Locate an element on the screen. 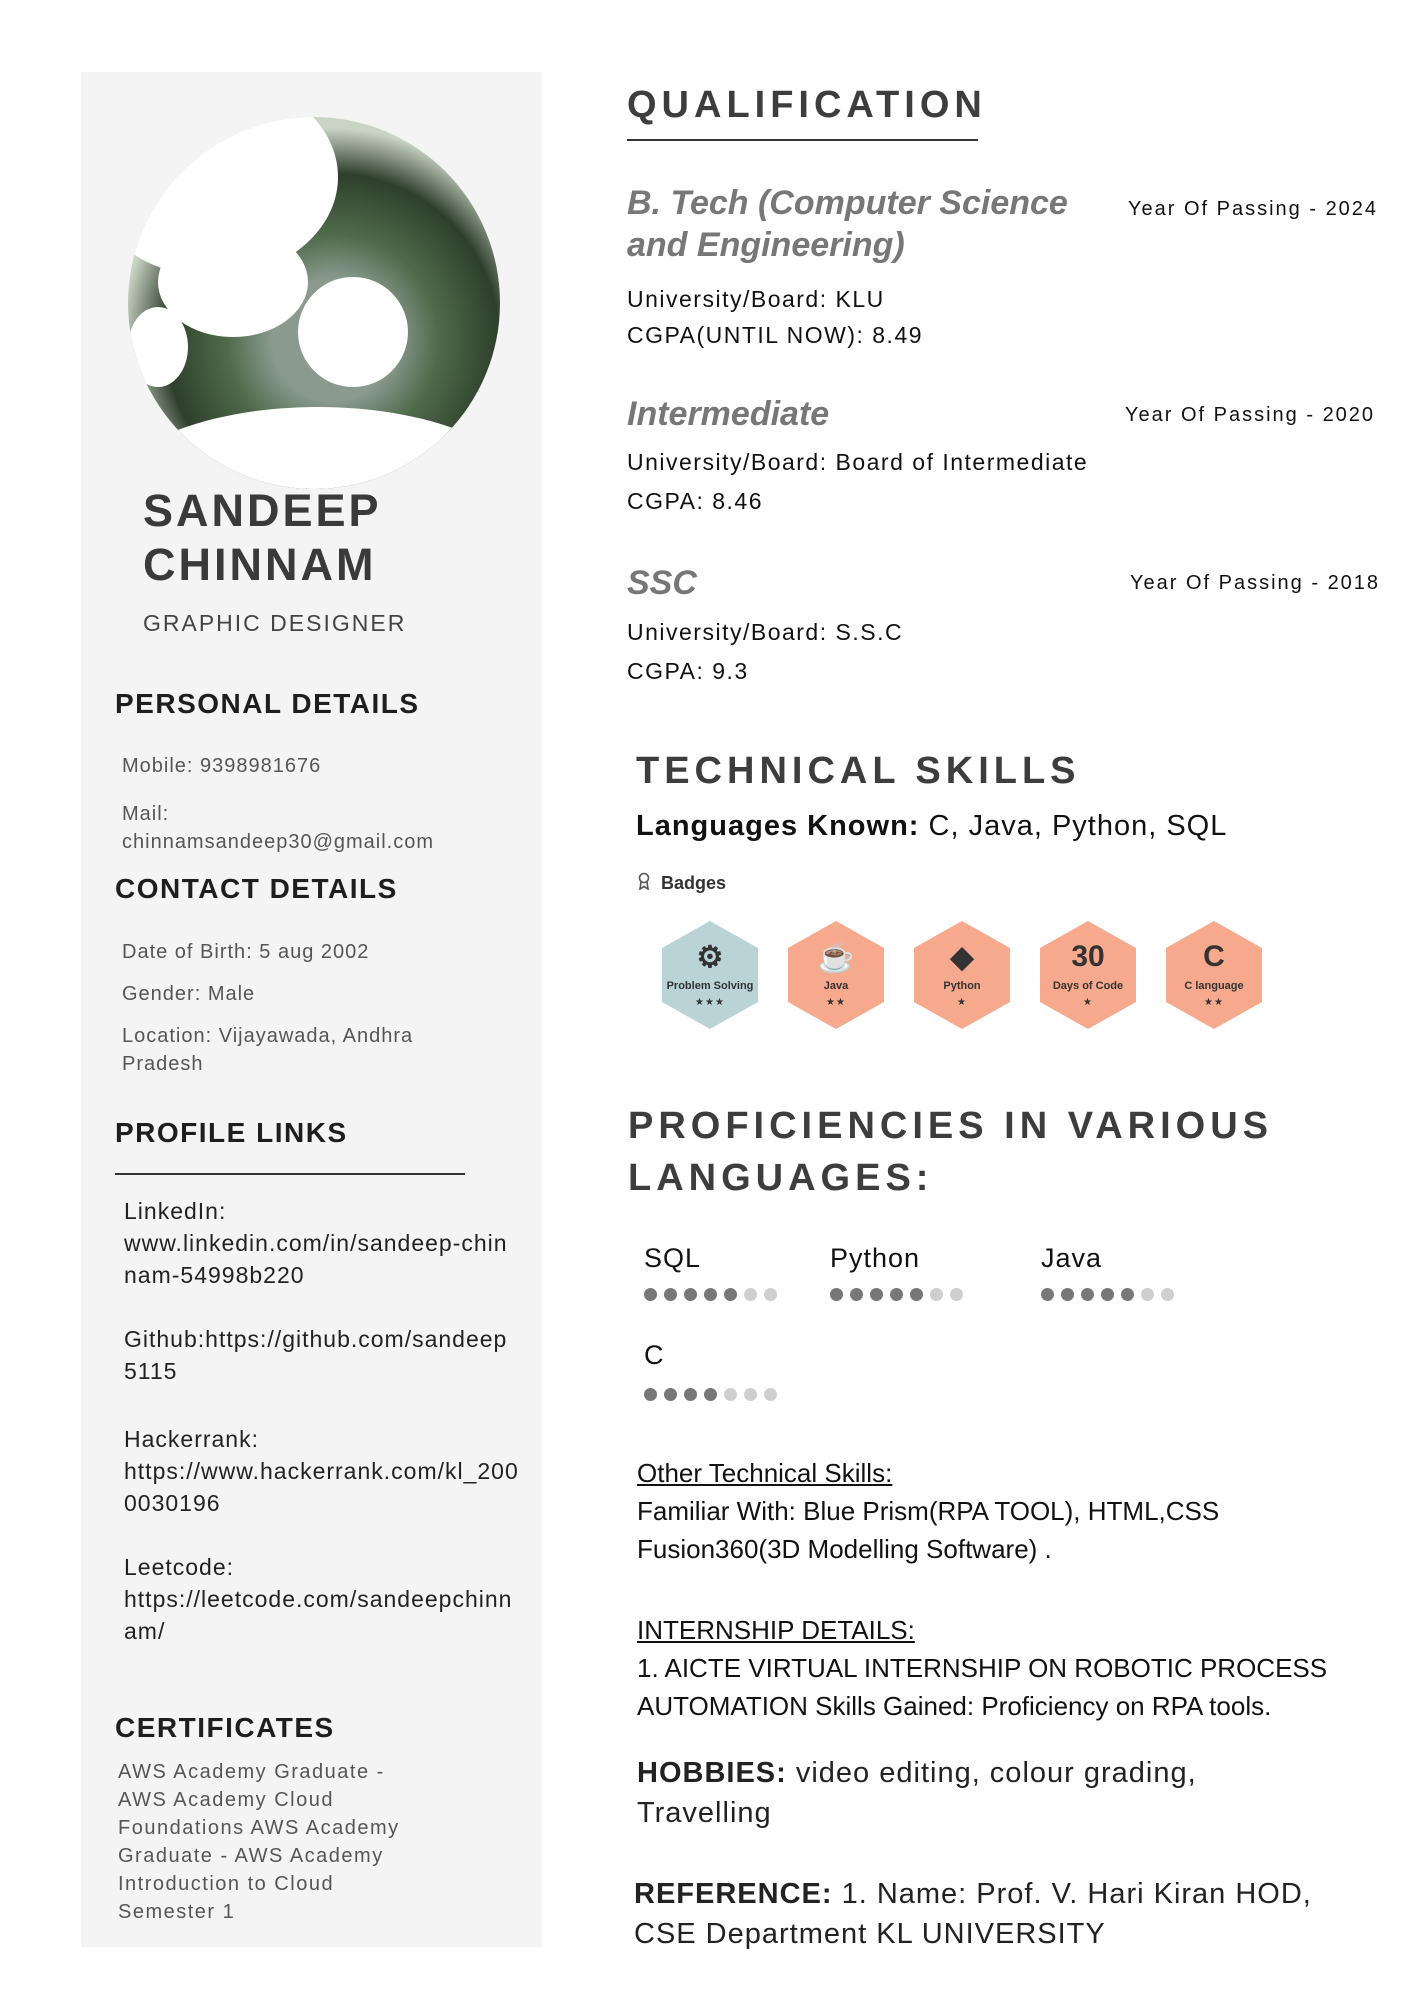 The width and height of the screenshot is (1413, 2000). divider is located at coordinates (290, 1174).